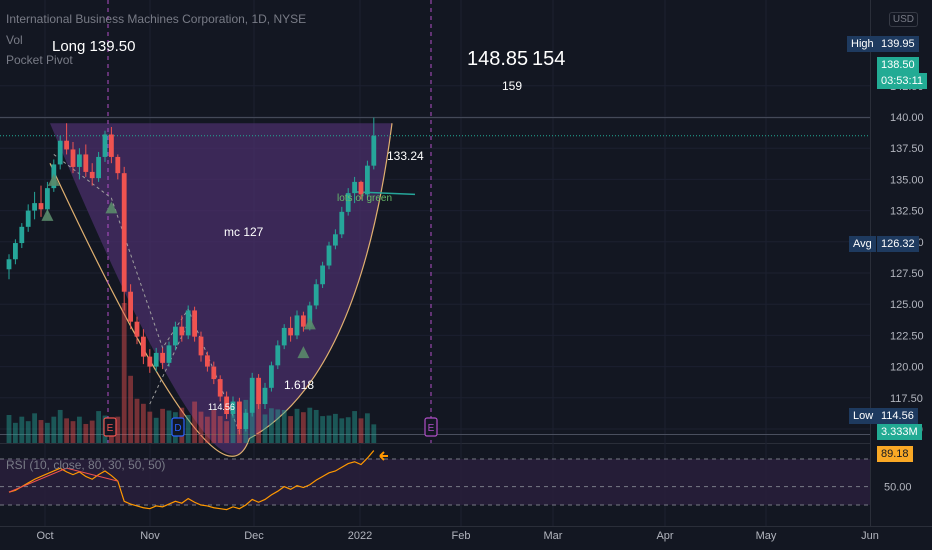 The image size is (932, 550). I want to click on volume-badge: 3.333M, so click(899, 432).